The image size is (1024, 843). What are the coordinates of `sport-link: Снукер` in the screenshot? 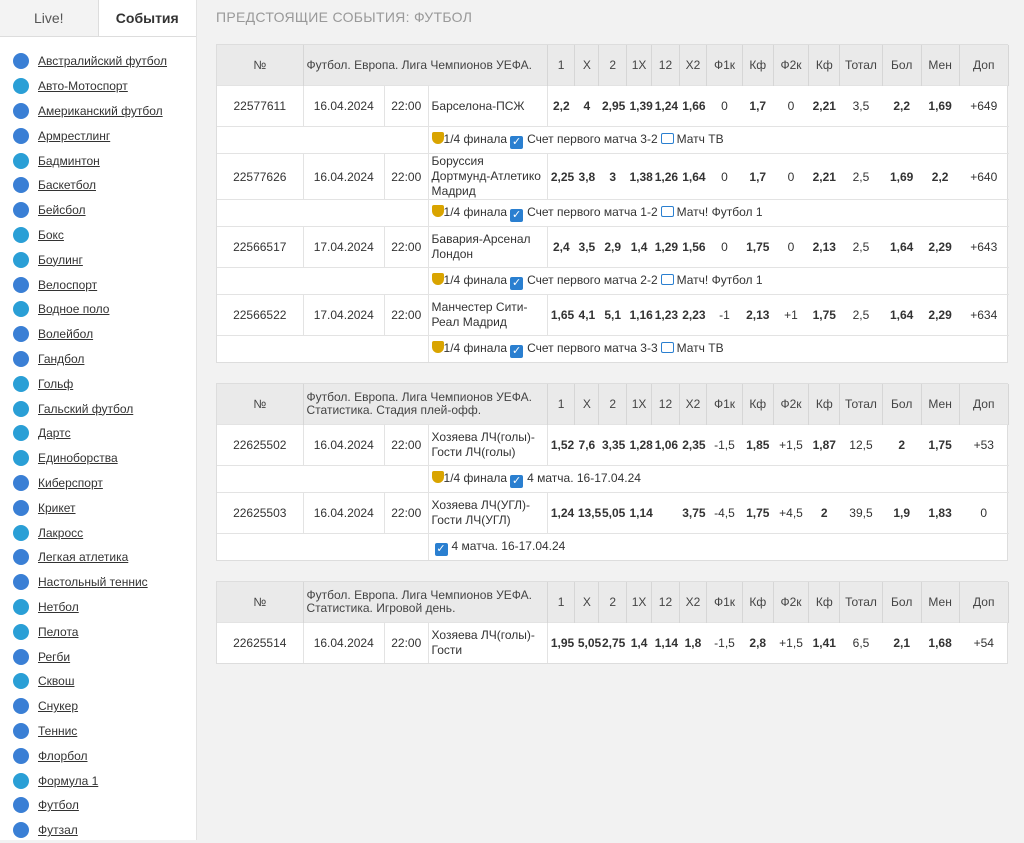 It's located at (58, 706).